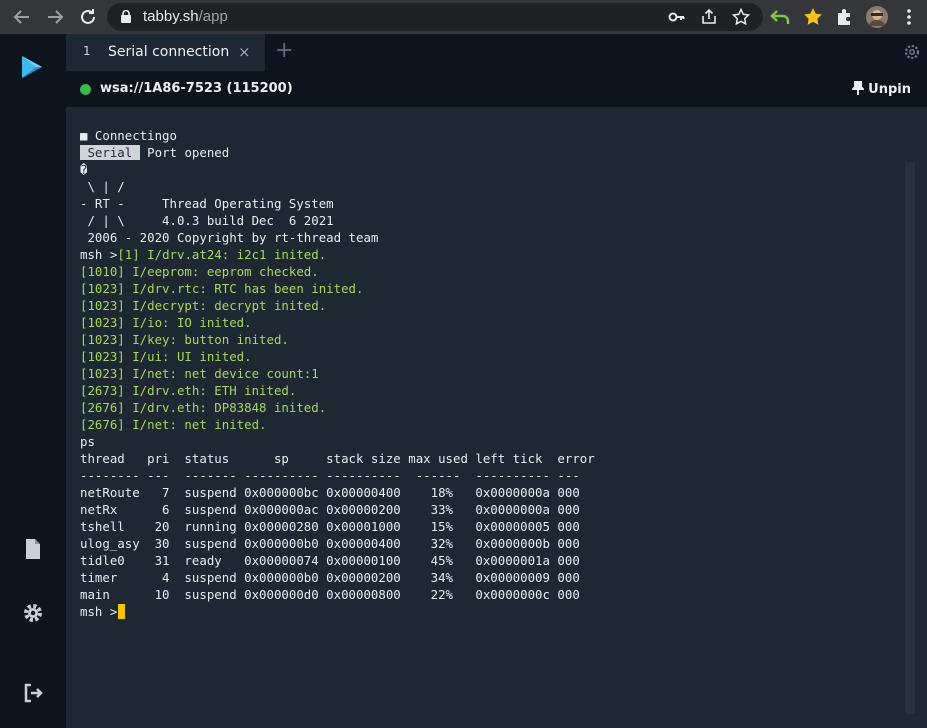 The image size is (927, 728). Describe the element at coordinates (33, 613) in the screenshot. I see `settings-gear-icon` at that location.